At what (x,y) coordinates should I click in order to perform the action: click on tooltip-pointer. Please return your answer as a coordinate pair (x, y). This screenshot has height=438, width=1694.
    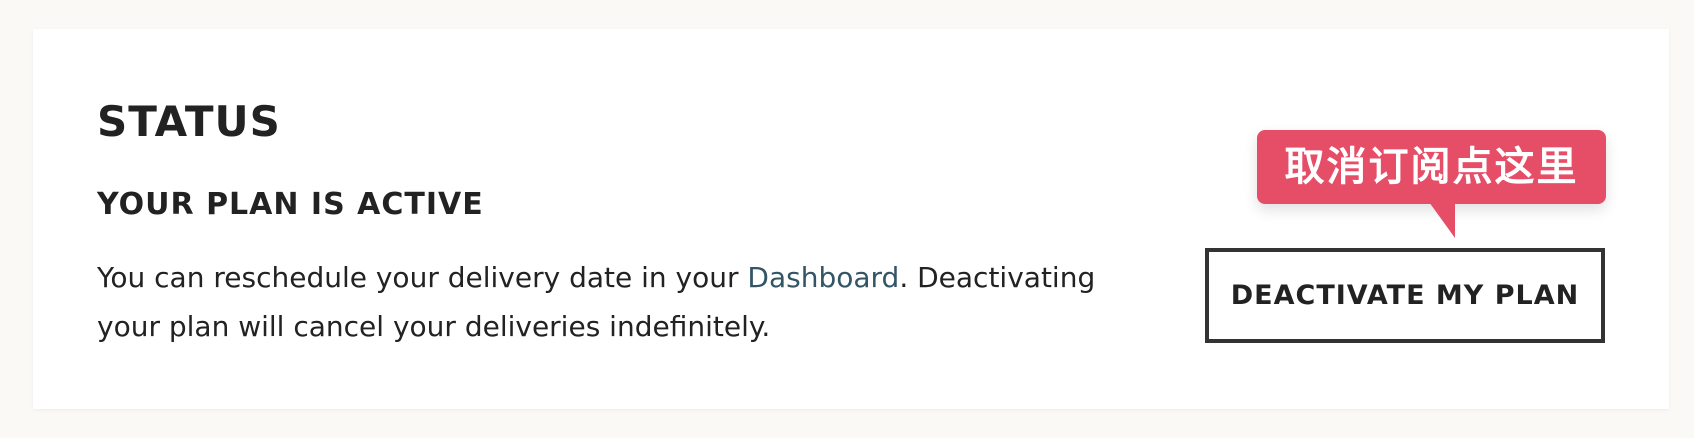
    Looking at the image, I should click on (1442, 220).